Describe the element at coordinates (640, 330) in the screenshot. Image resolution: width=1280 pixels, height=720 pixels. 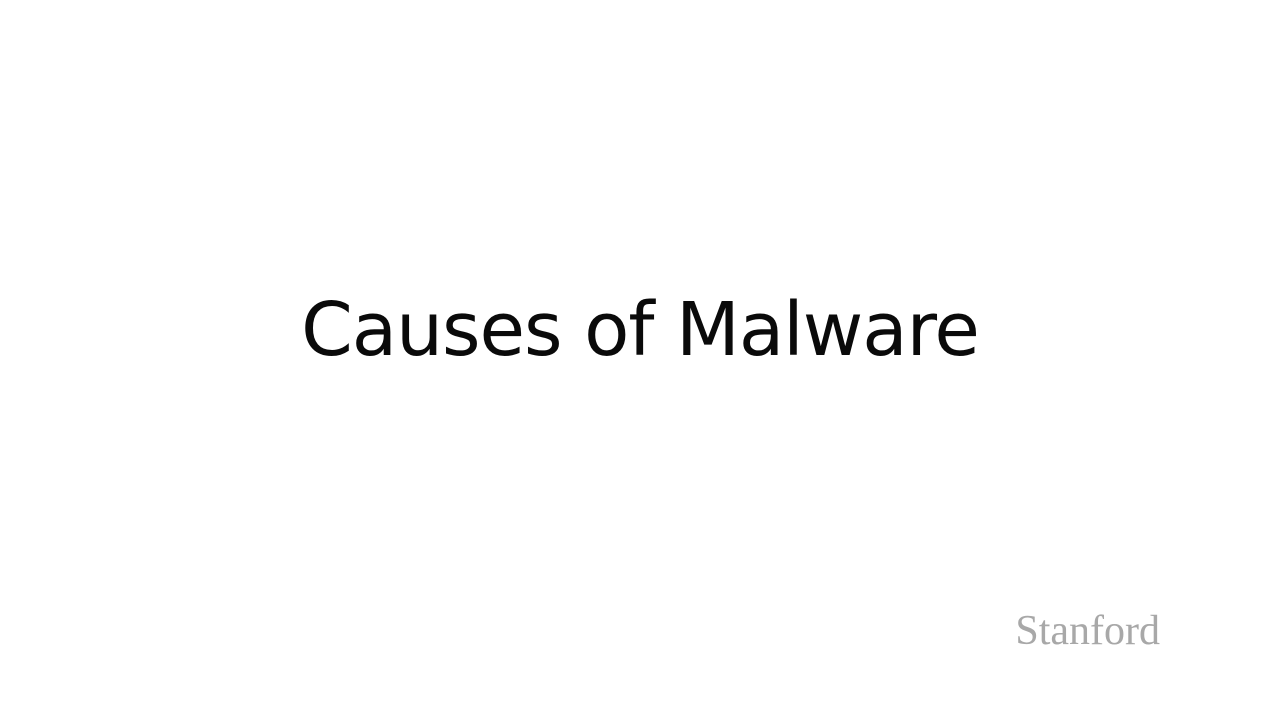
I see `slide-title: Causes of Malware` at that location.